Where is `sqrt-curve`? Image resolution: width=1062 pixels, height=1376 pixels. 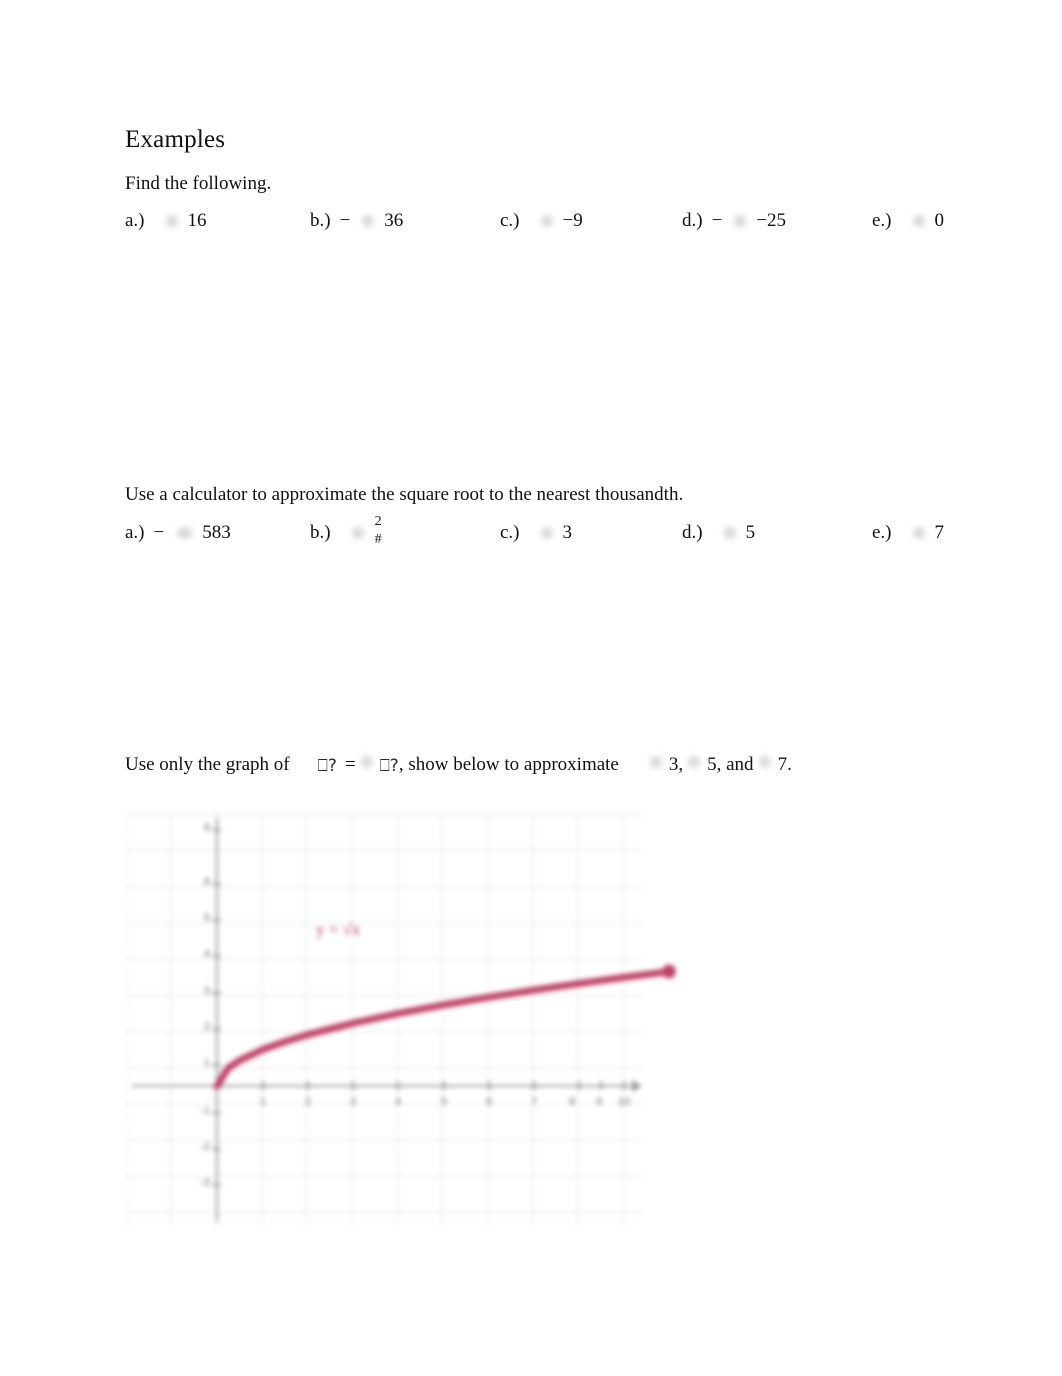
sqrt-curve is located at coordinates (444, 1027).